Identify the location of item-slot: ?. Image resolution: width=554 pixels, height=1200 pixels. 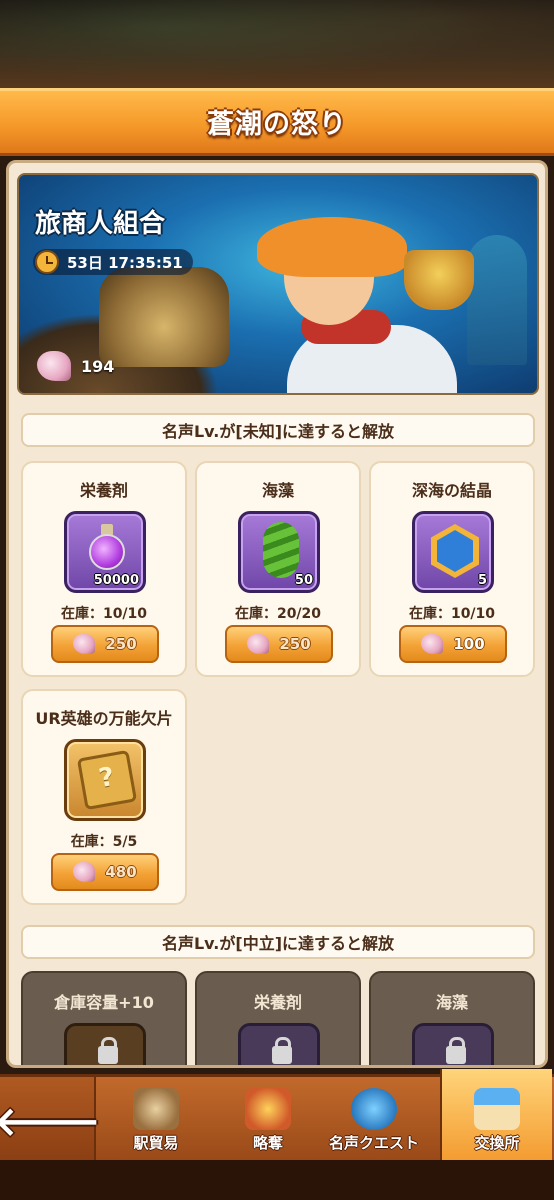
(105, 780).